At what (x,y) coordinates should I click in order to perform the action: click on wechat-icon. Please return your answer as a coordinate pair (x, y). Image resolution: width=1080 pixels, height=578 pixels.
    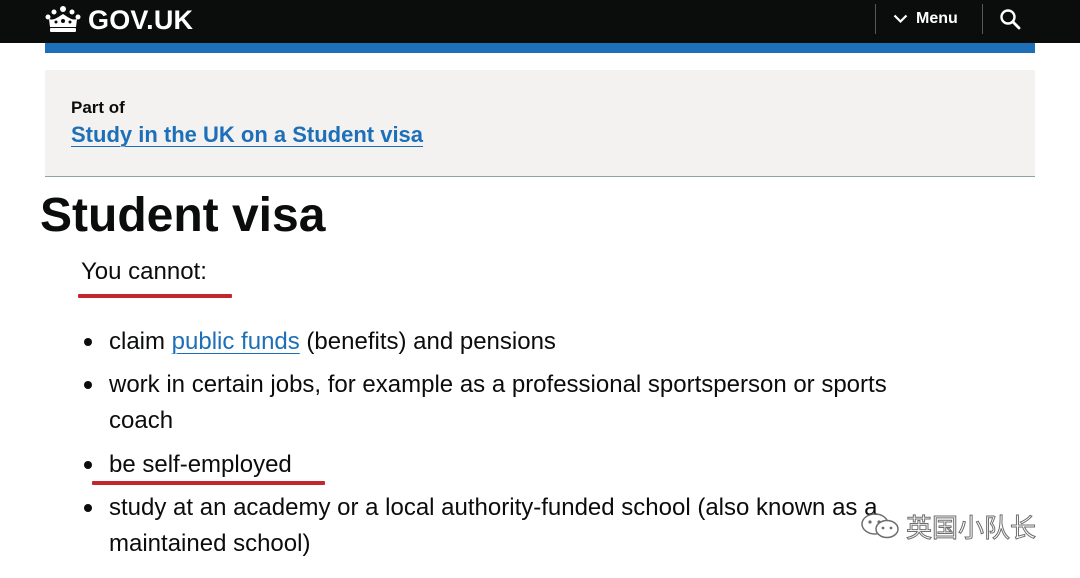
    Looking at the image, I should click on (880, 526).